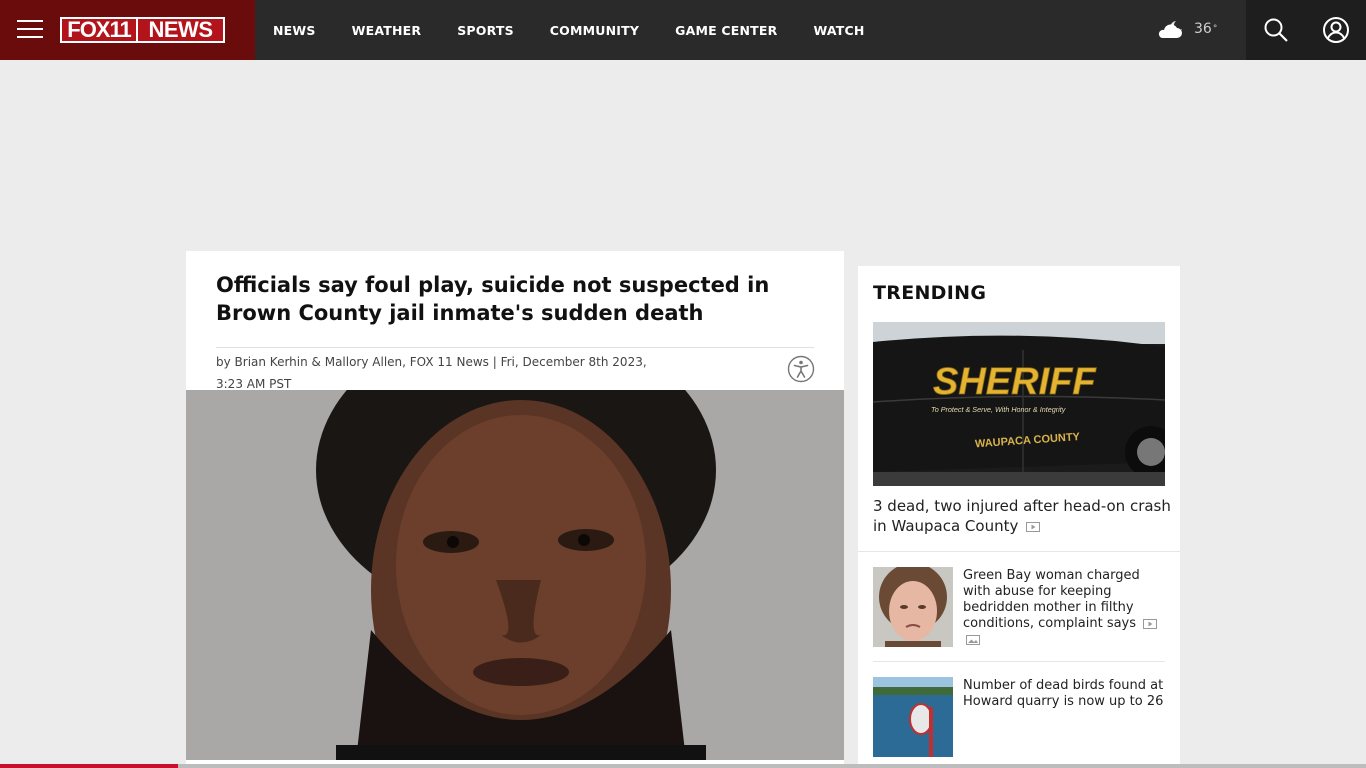  I want to click on woman-mugshot-image, so click(913, 607).